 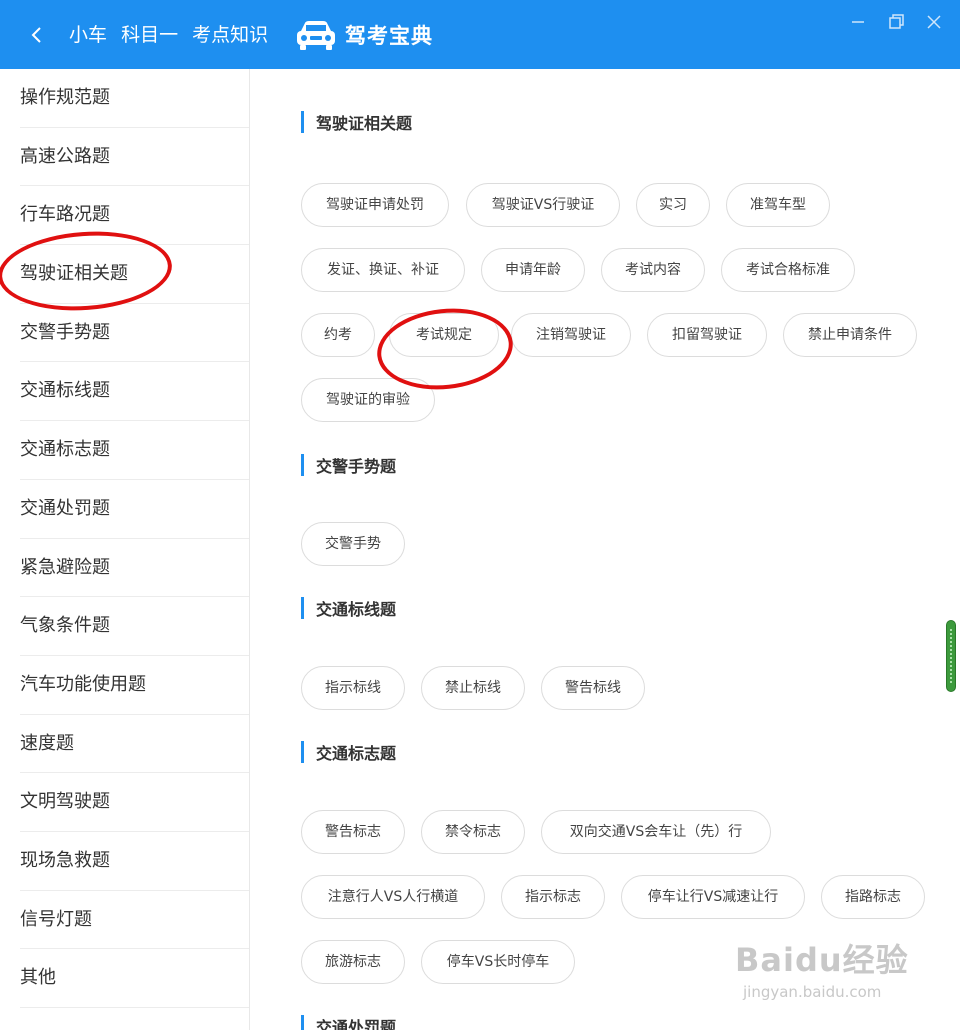 I want to click on watermark-url: jingyan.baidu.com, so click(x=812, y=992).